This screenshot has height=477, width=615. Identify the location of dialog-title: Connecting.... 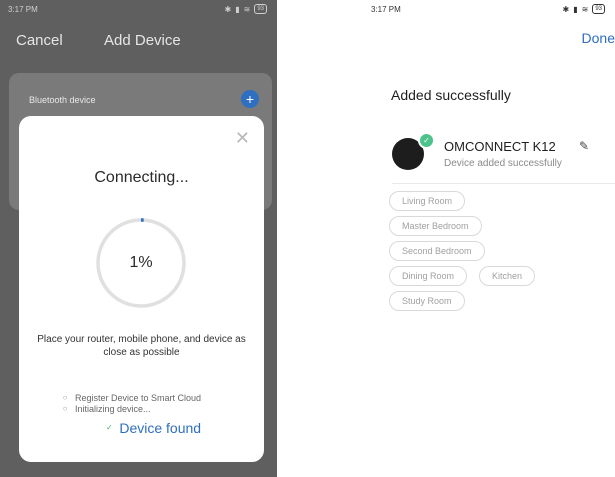
(141, 177).